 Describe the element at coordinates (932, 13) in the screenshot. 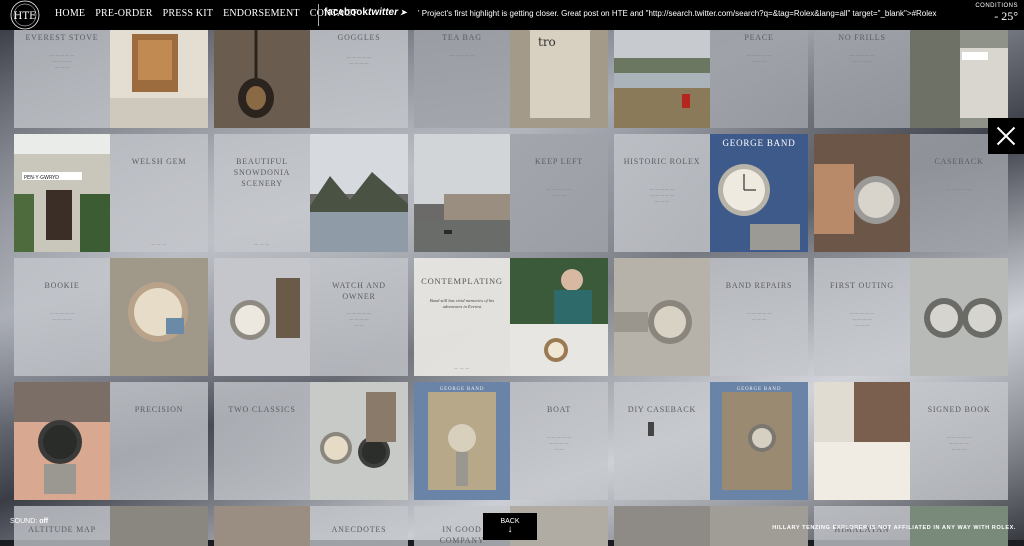

I see `ticker-tail: ex` at that location.